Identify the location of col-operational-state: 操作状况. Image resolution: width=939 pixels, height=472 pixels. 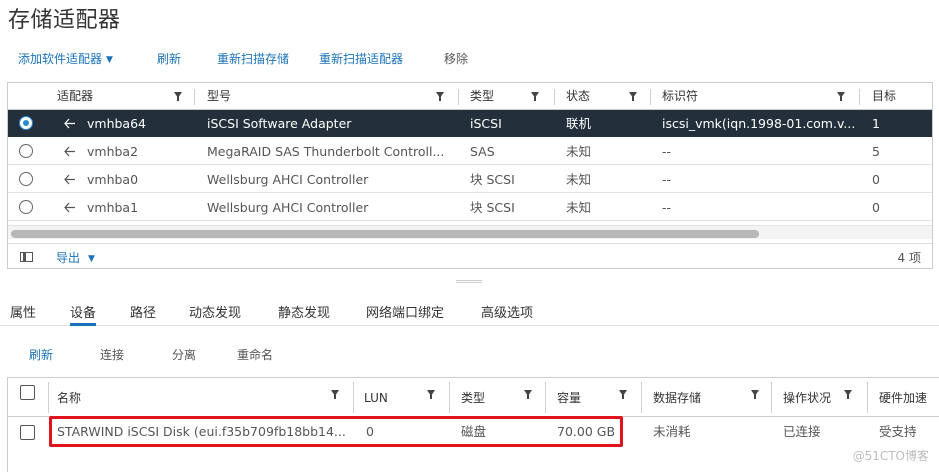
(807, 398).